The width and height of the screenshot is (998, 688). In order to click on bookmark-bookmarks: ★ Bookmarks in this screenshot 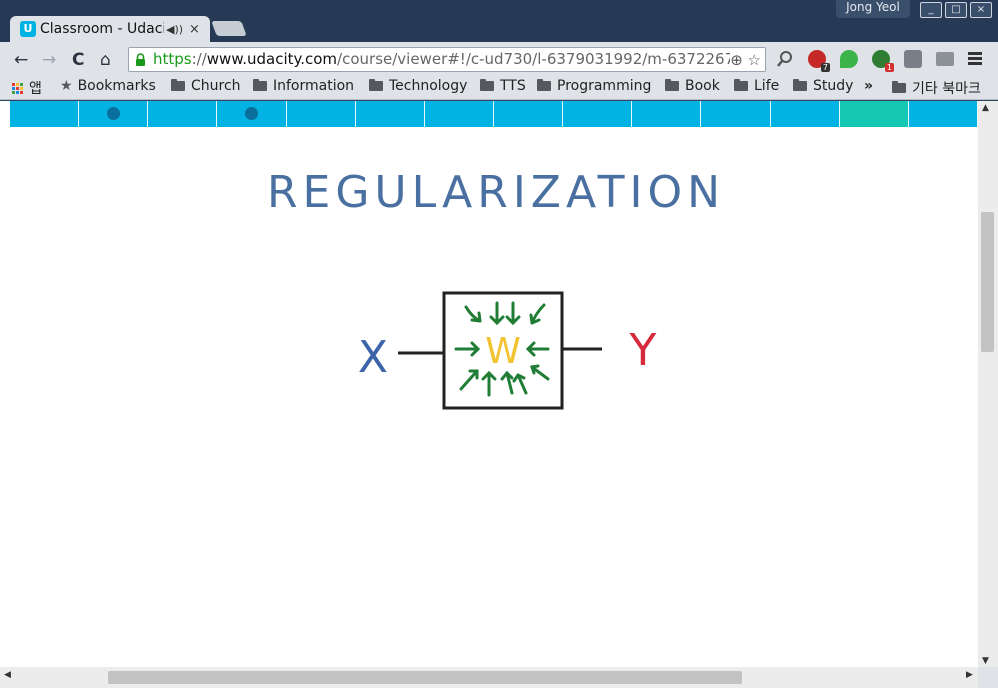, I will do `click(108, 86)`.